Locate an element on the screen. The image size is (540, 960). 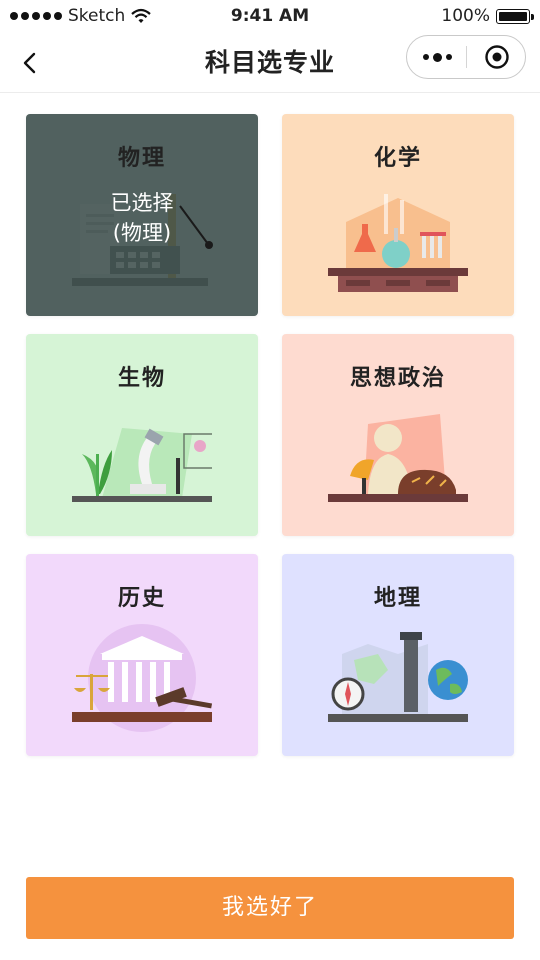
biology-illustration is located at coordinates (142, 465).